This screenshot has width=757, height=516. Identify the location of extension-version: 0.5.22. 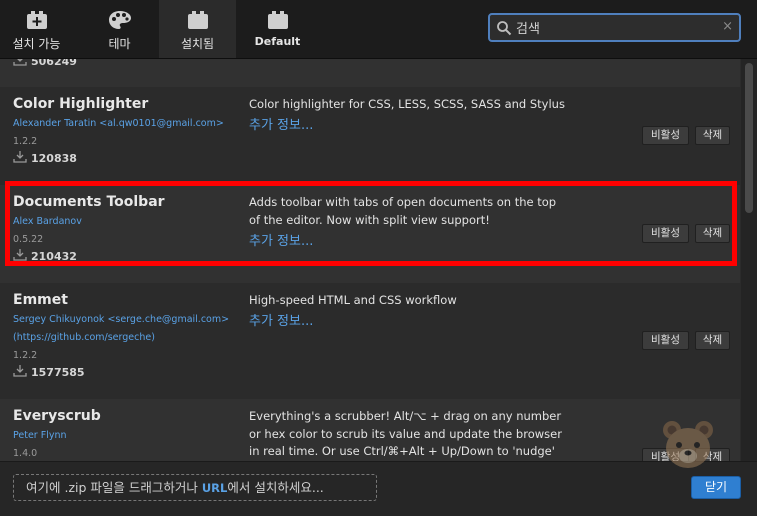
(28, 239).